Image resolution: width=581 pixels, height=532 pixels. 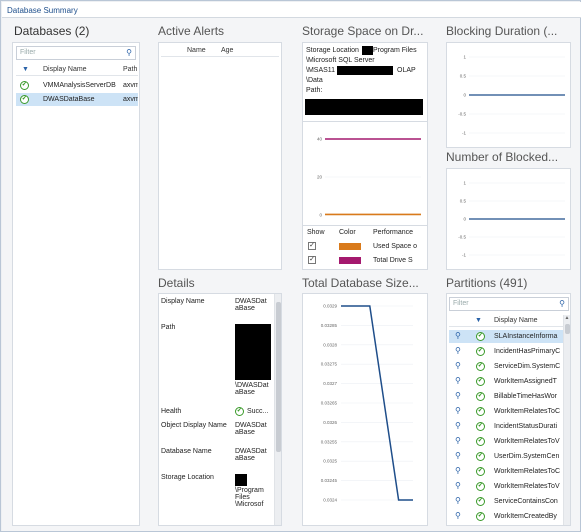 What do you see at coordinates (314, 80) in the screenshot?
I see `storage-location-line4: \Data` at bounding box center [314, 80].